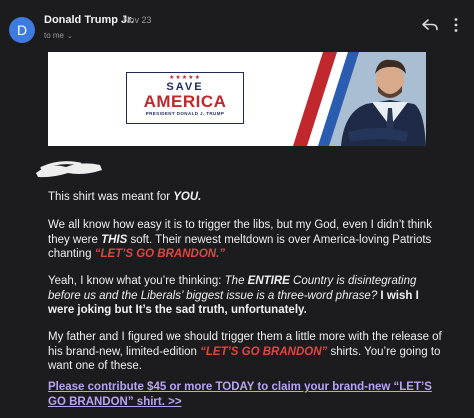 This screenshot has height=418, width=474. What do you see at coordinates (236, 281) in the screenshot?
I see `p3-italic-a: The` at bounding box center [236, 281].